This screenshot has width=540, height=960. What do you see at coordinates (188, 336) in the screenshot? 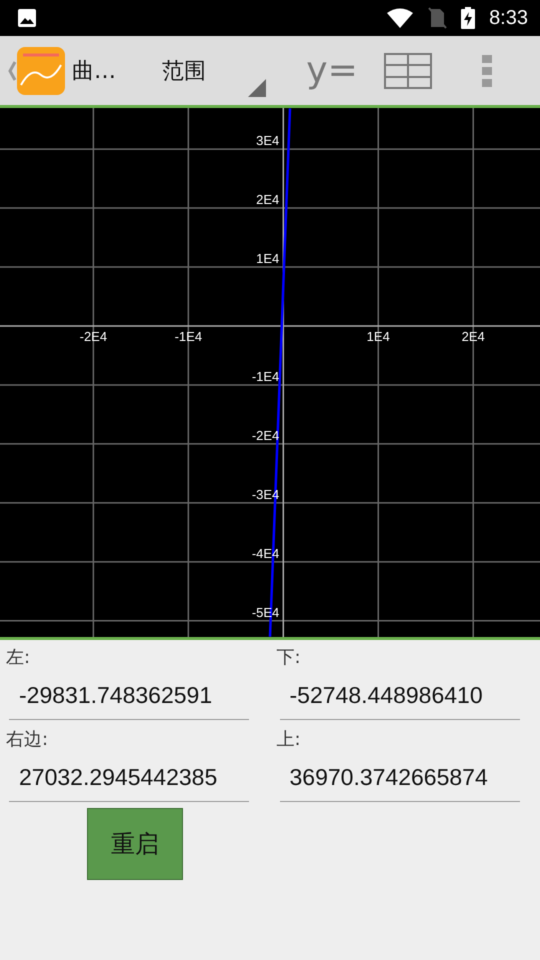
I see `x-tick-label: -1E4` at bounding box center [188, 336].